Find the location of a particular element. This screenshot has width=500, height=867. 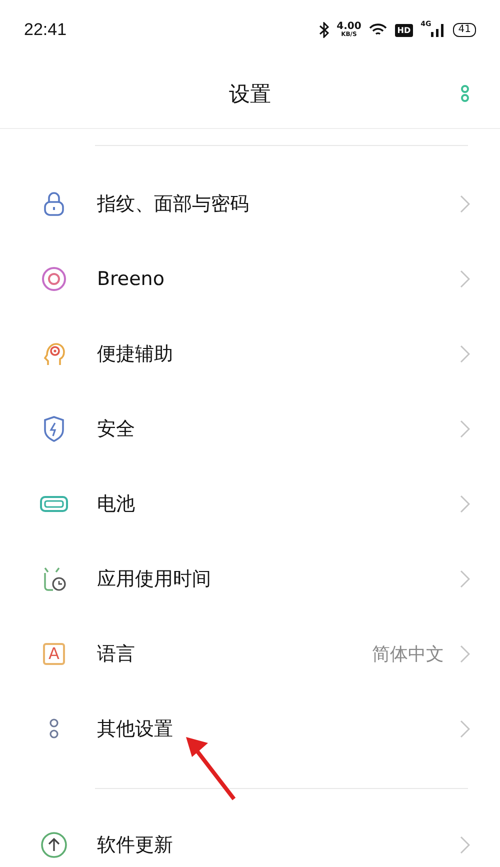

settings-item: 电池 is located at coordinates (250, 503).